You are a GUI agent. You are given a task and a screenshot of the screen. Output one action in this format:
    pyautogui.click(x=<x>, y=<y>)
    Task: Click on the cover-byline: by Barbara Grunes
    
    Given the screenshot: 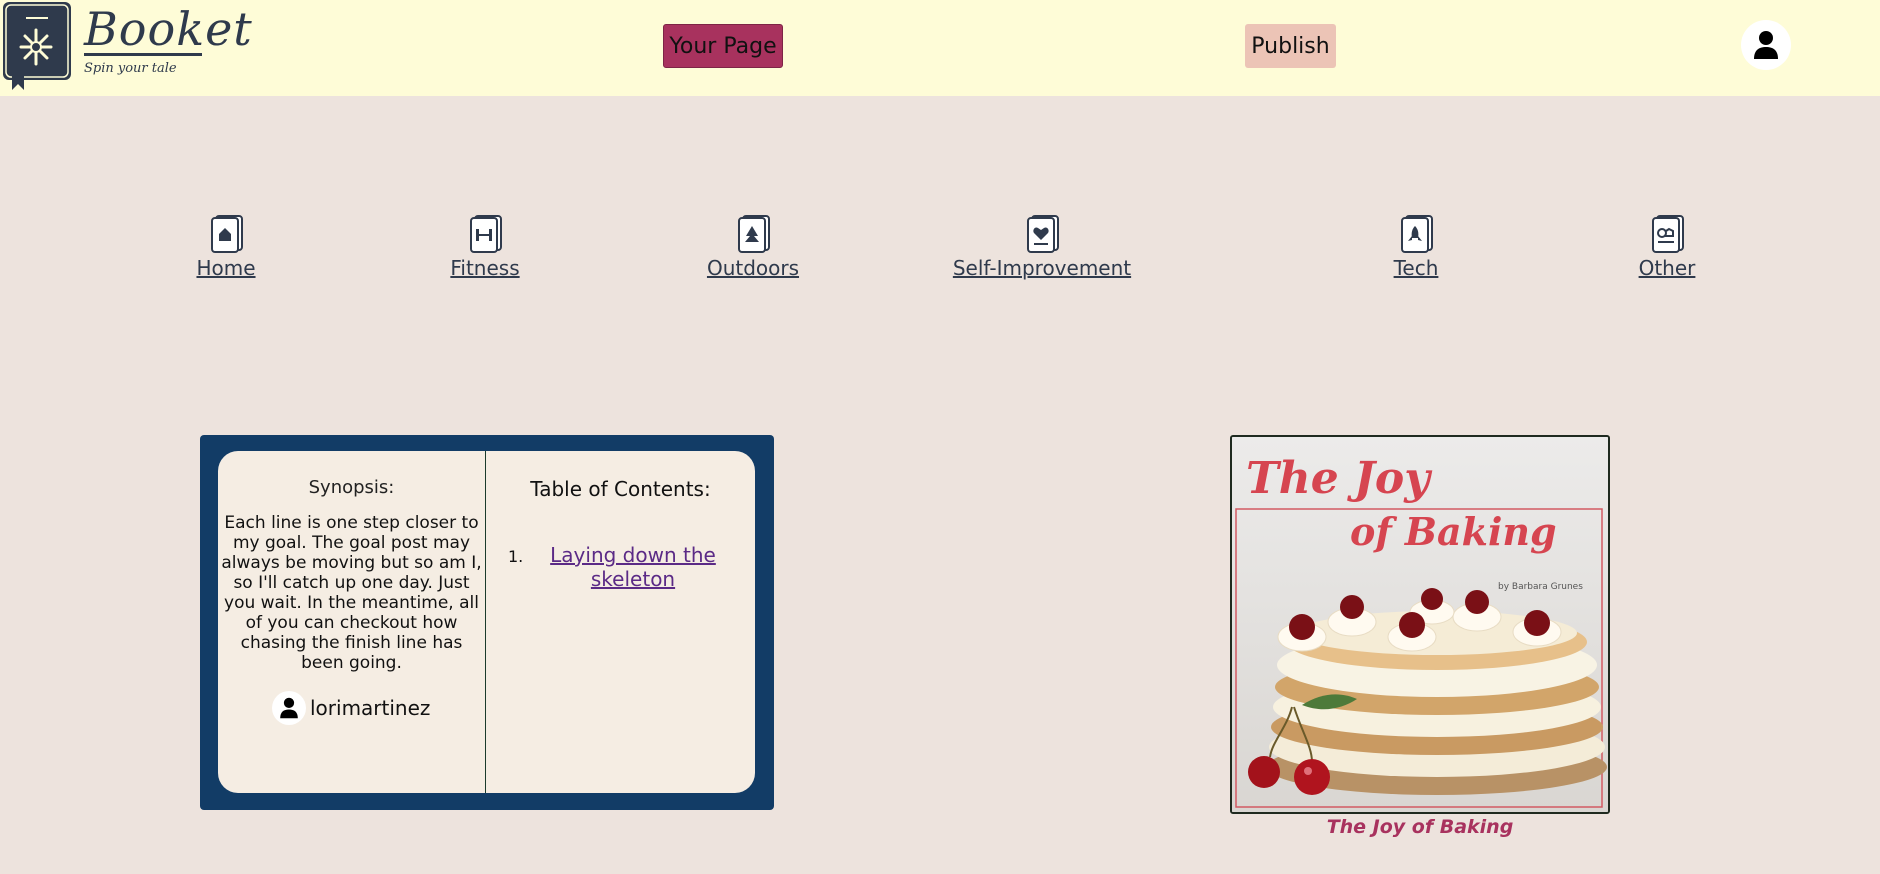 What is the action you would take?
    pyautogui.click(x=1540, y=587)
    